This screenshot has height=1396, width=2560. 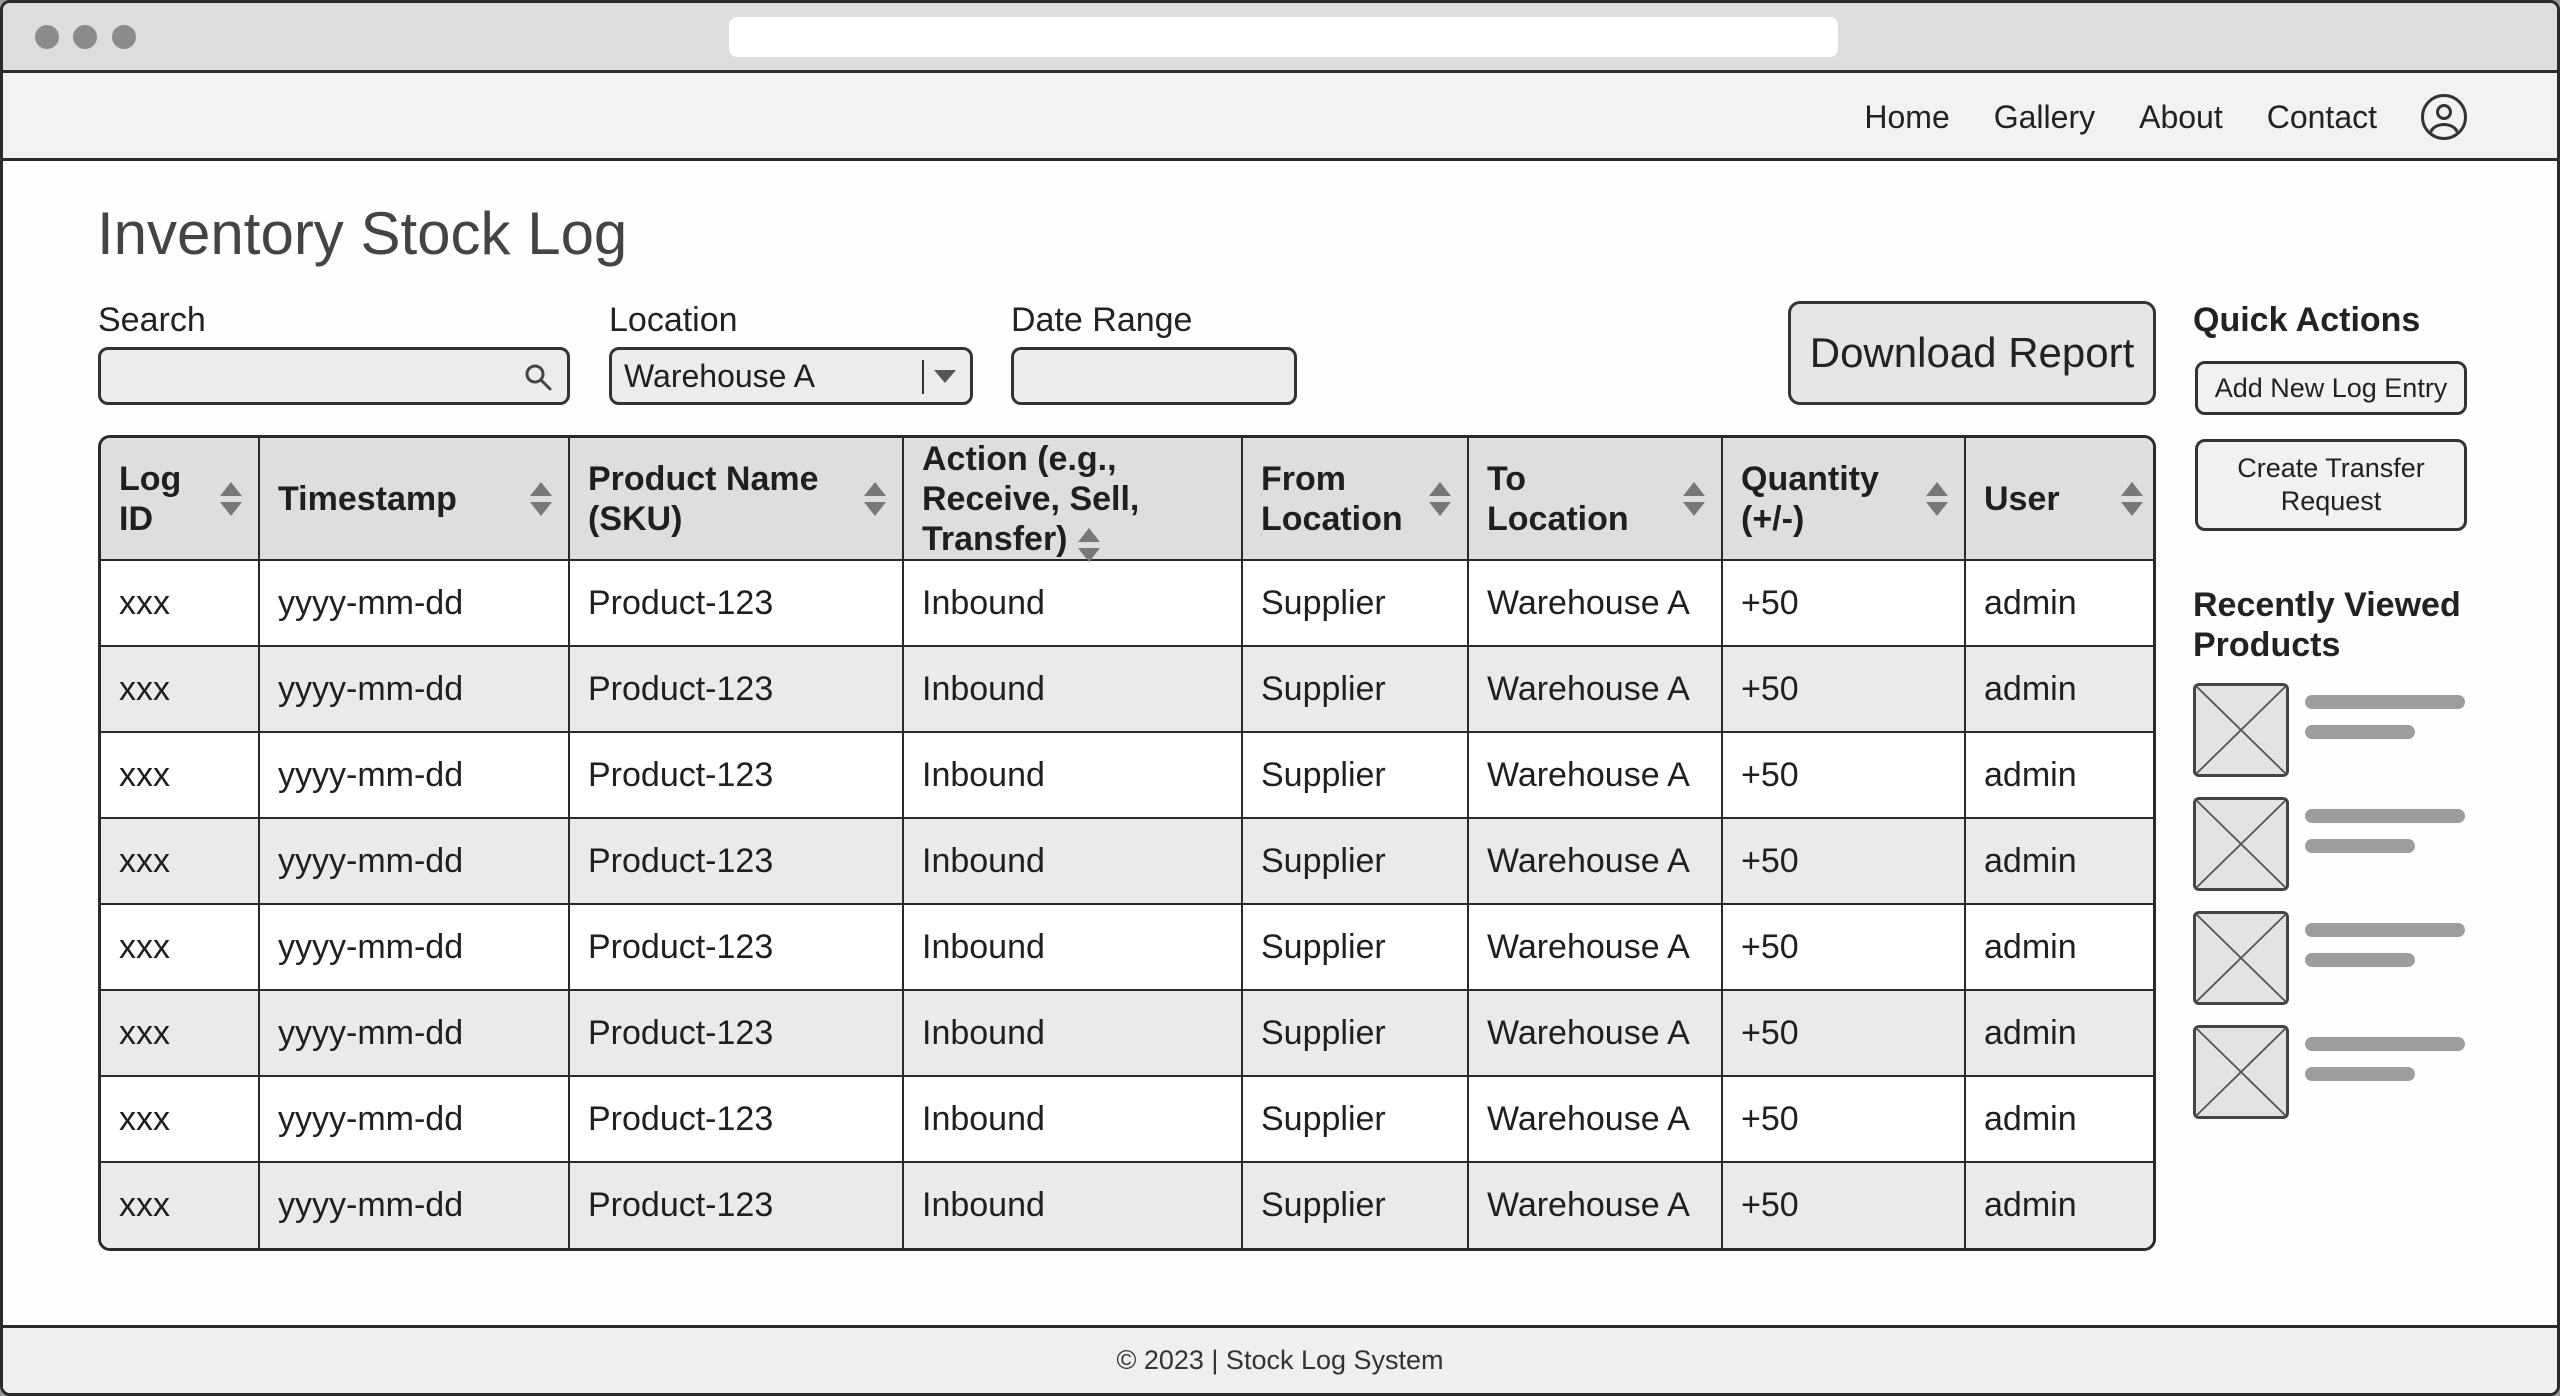 I want to click on date-range-input, so click(x=1154, y=376).